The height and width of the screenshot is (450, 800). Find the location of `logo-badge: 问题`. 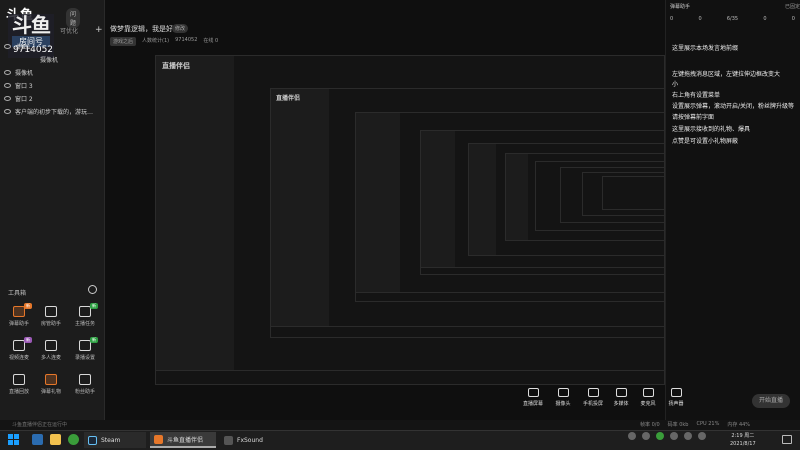

logo-badge: 问题 is located at coordinates (73, 18).